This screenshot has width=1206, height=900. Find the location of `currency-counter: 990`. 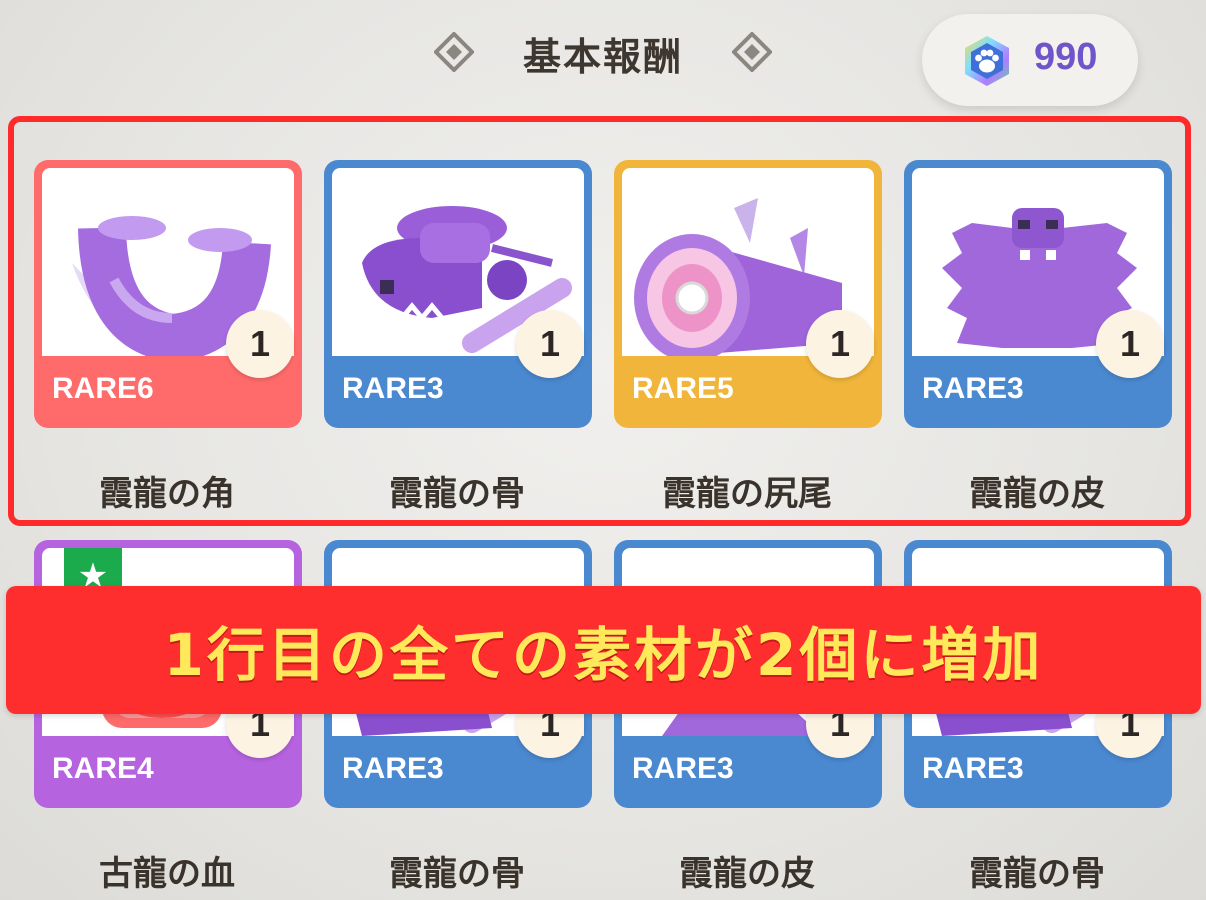

currency-counter: 990 is located at coordinates (1030, 60).